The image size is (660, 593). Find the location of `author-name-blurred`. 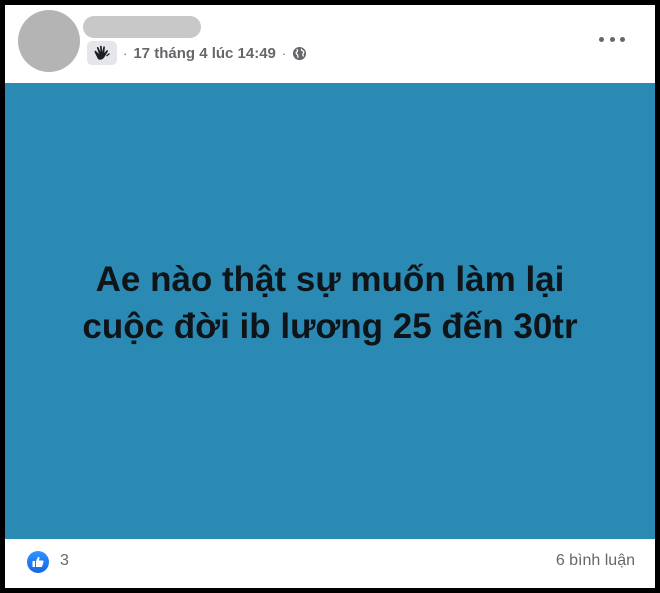

author-name-blurred is located at coordinates (142, 27).